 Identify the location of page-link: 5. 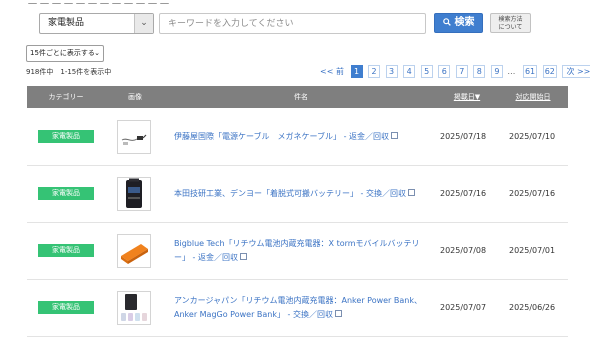
(426, 71).